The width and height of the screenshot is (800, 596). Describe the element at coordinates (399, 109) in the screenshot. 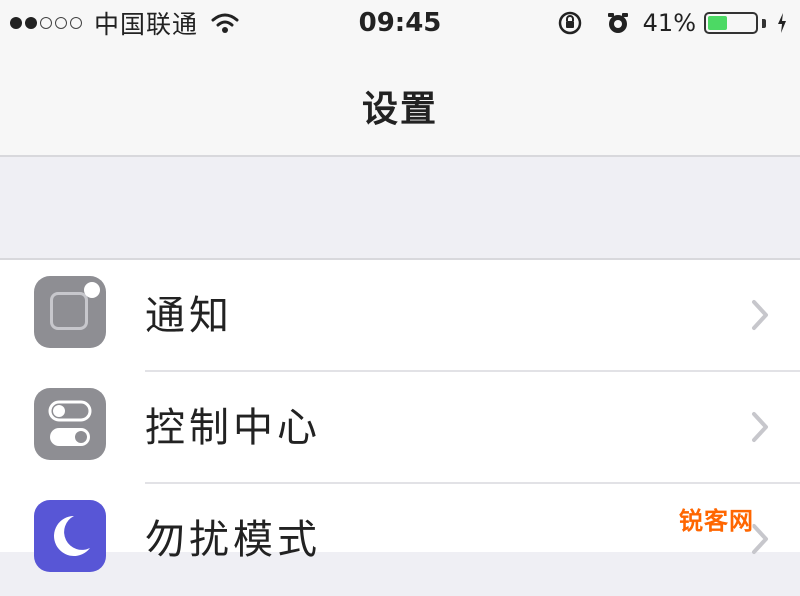

I see `page-title: 设置` at that location.